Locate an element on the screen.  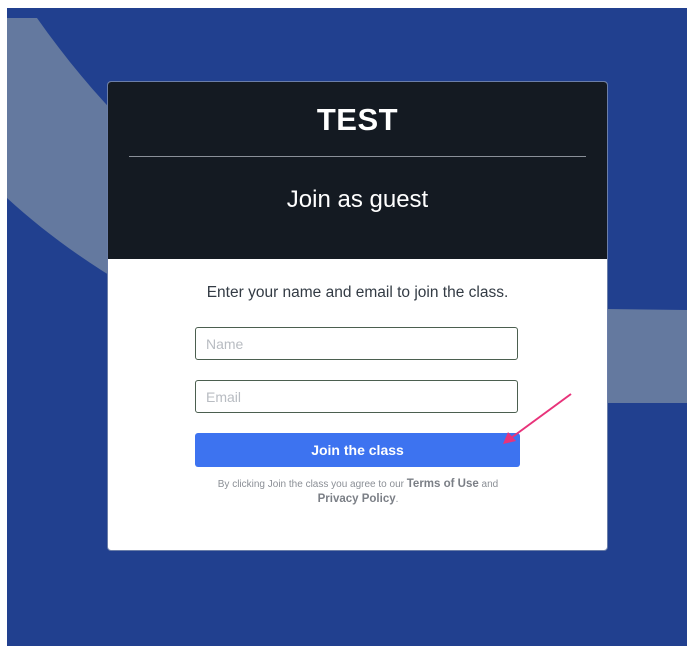
join-class-button: Join the class is located at coordinates (357, 450).